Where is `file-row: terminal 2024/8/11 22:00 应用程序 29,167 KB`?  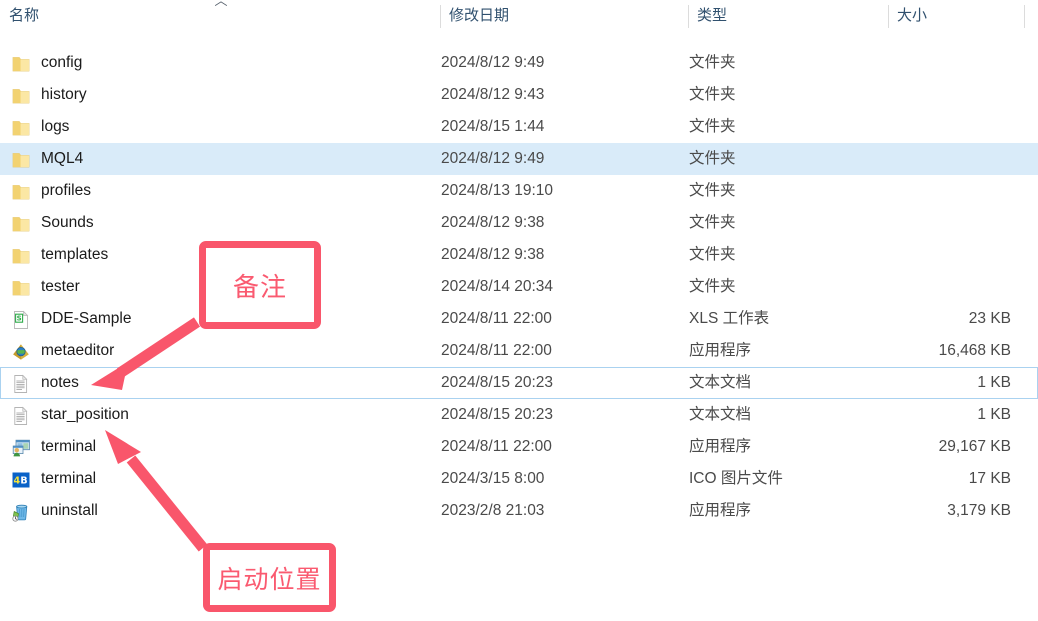
file-row: terminal 2024/8/11 22:00 应用程序 29,167 KB is located at coordinates (519, 447).